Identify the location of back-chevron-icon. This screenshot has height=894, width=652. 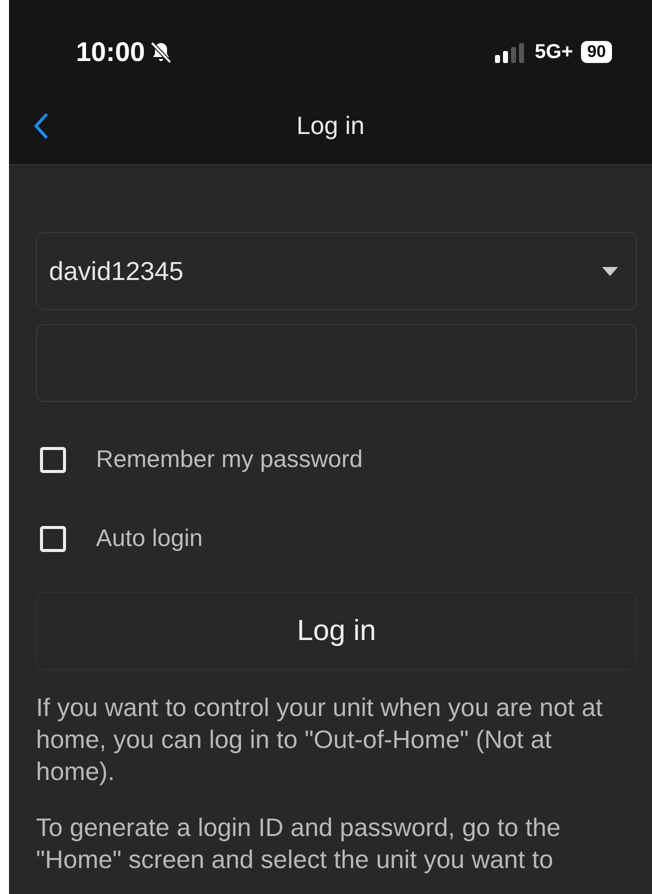
(41, 126).